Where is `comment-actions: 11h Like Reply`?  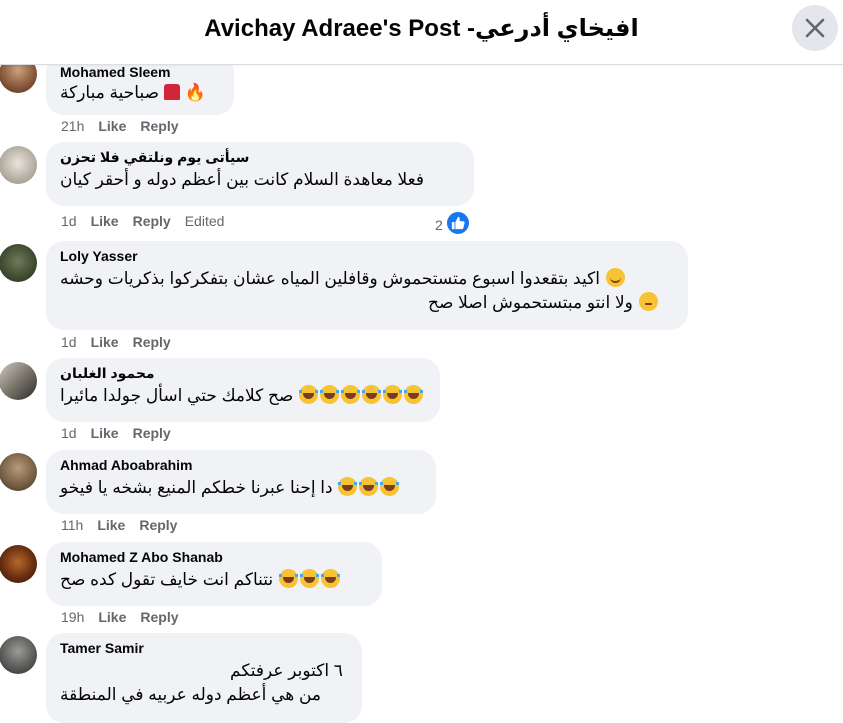 comment-actions: 11h Like Reply is located at coordinates (126, 525).